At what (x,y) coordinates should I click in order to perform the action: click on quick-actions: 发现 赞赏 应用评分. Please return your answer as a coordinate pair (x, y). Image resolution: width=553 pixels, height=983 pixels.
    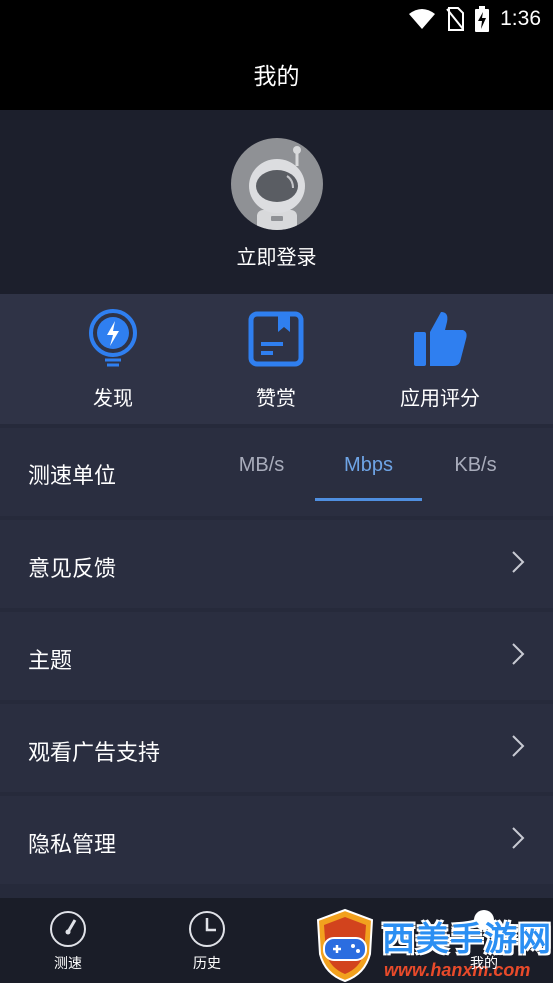
    Looking at the image, I should click on (276, 359).